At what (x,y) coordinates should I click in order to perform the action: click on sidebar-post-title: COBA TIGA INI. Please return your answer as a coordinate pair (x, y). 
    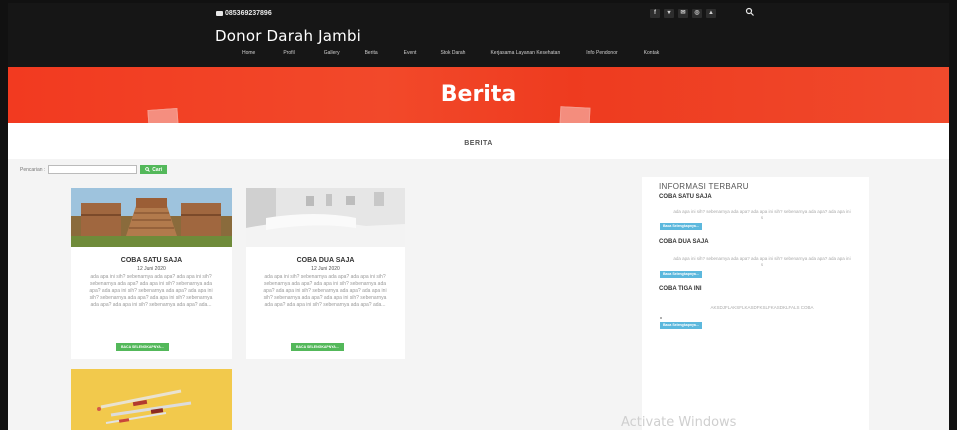
    Looking at the image, I should click on (680, 289).